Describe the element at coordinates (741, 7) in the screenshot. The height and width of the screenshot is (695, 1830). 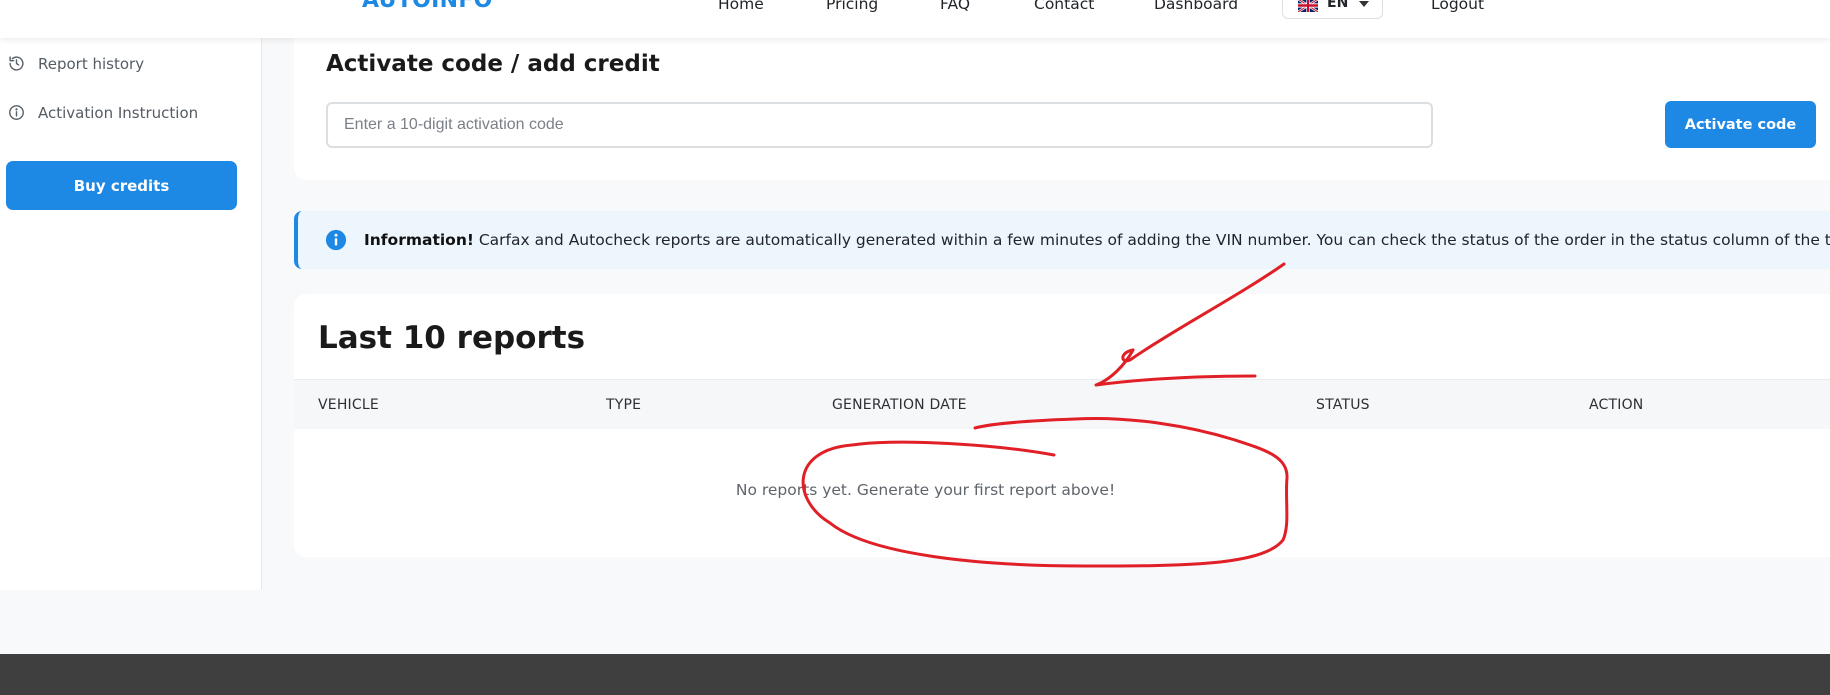
I see `nav-link-home: Home` at that location.